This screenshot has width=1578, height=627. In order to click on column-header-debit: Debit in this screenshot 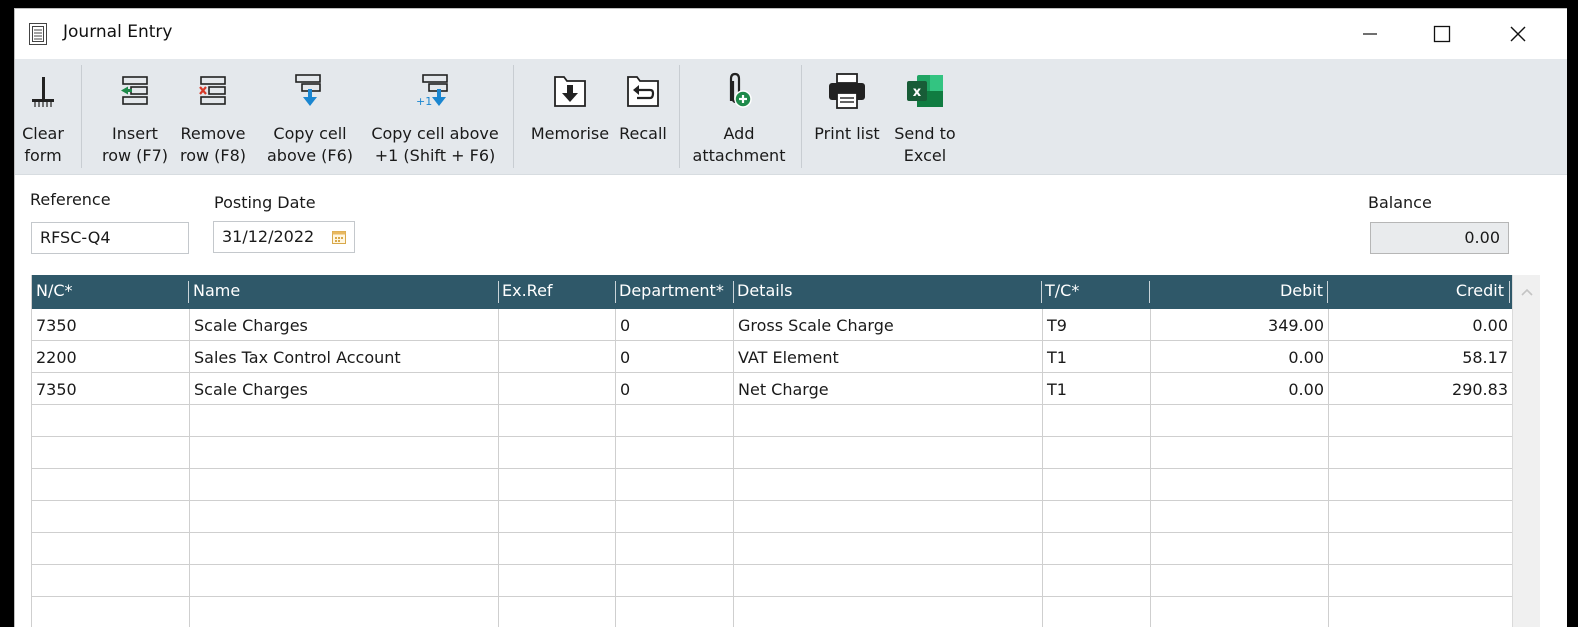, I will do `click(1238, 292)`.